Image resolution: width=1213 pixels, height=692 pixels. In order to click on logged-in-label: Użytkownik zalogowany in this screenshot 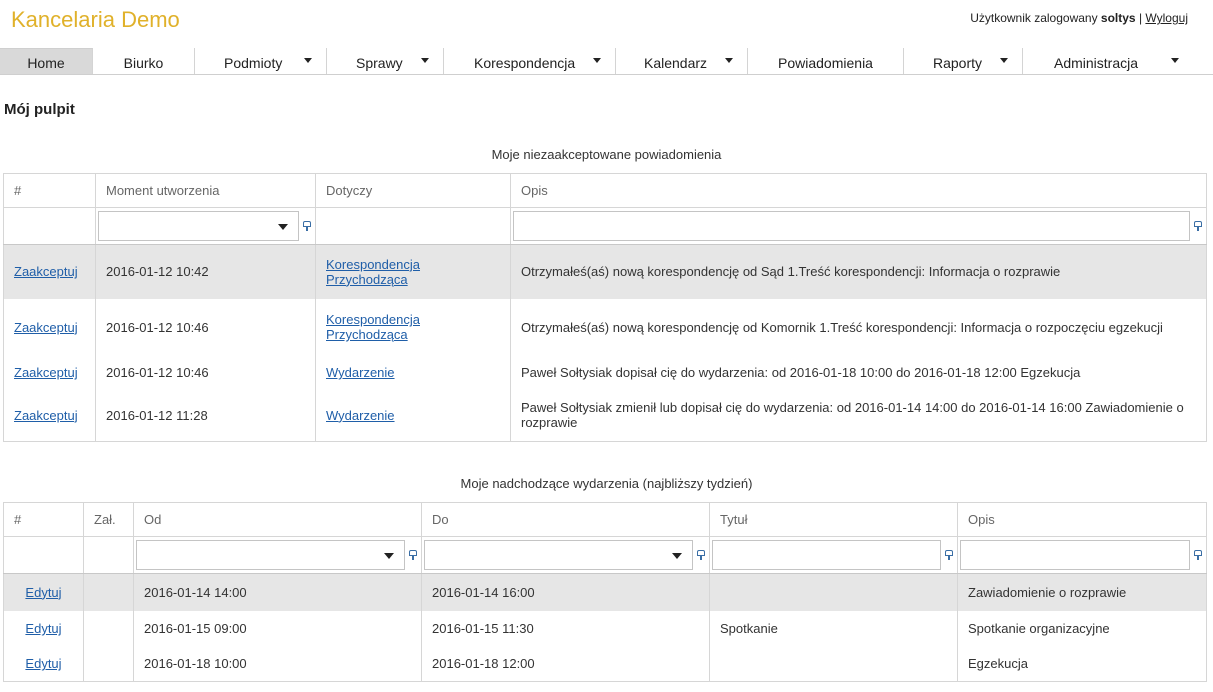, I will do `click(1034, 18)`.